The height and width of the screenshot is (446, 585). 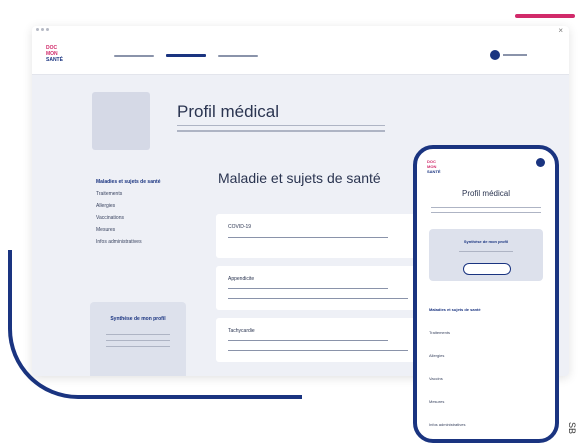 What do you see at coordinates (128, 242) in the screenshot?
I see `sidebar-item-infos: Infos administratives` at bounding box center [128, 242].